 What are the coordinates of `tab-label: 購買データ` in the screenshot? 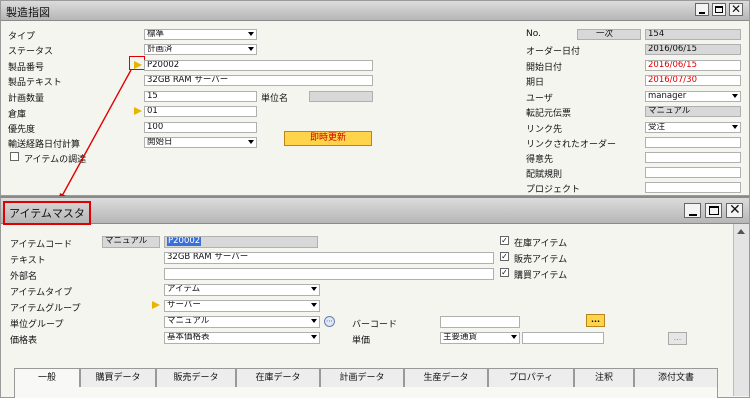 It's located at (118, 378).